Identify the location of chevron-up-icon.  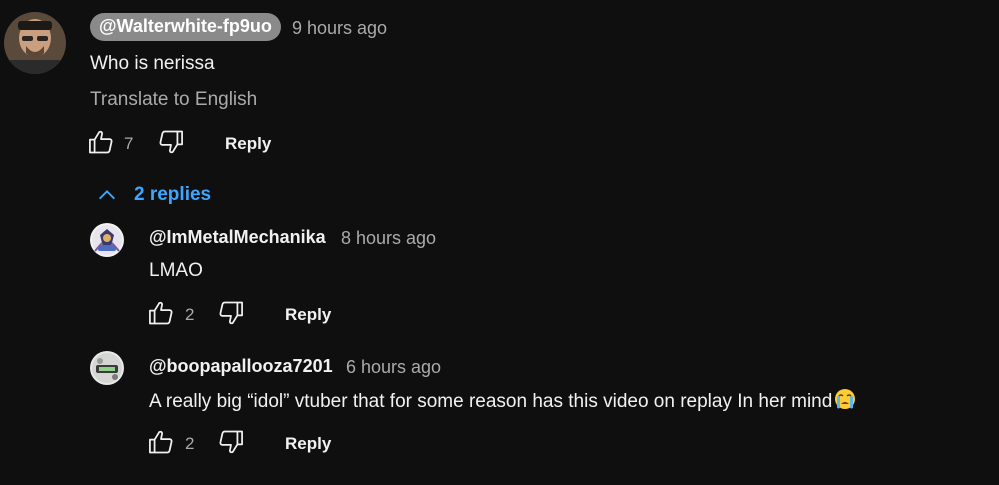
(107, 195).